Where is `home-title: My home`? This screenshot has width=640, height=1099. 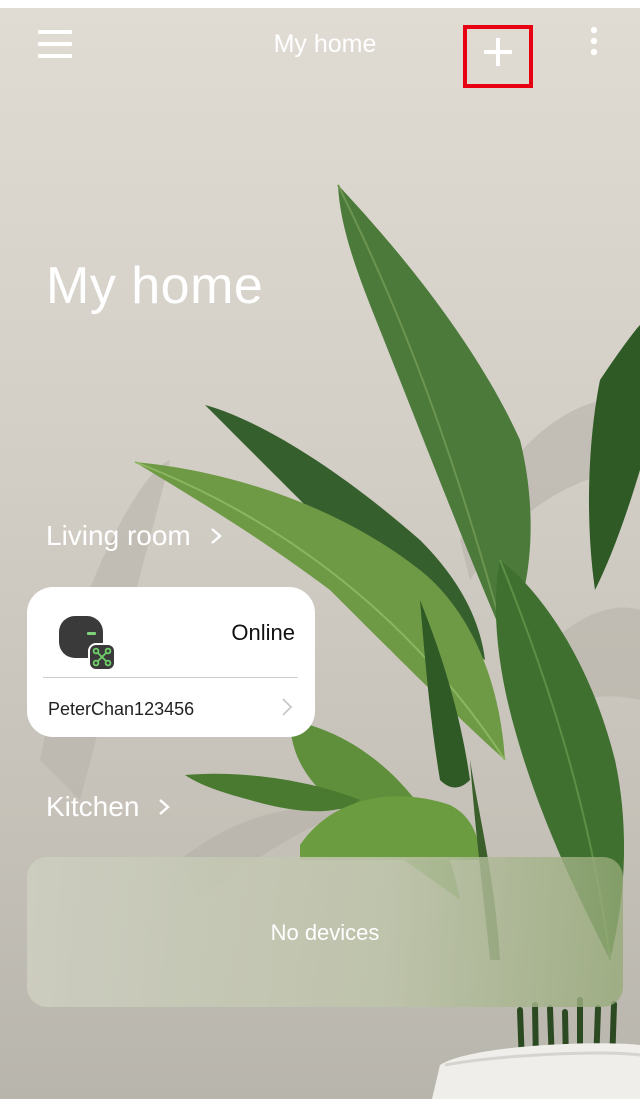 home-title: My home is located at coordinates (155, 286).